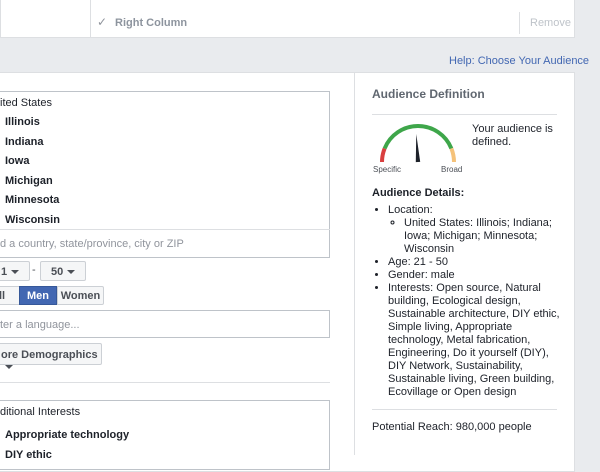 The width and height of the screenshot is (600, 472). What do you see at coordinates (26, 103) in the screenshot?
I see `location-country: ited States` at bounding box center [26, 103].